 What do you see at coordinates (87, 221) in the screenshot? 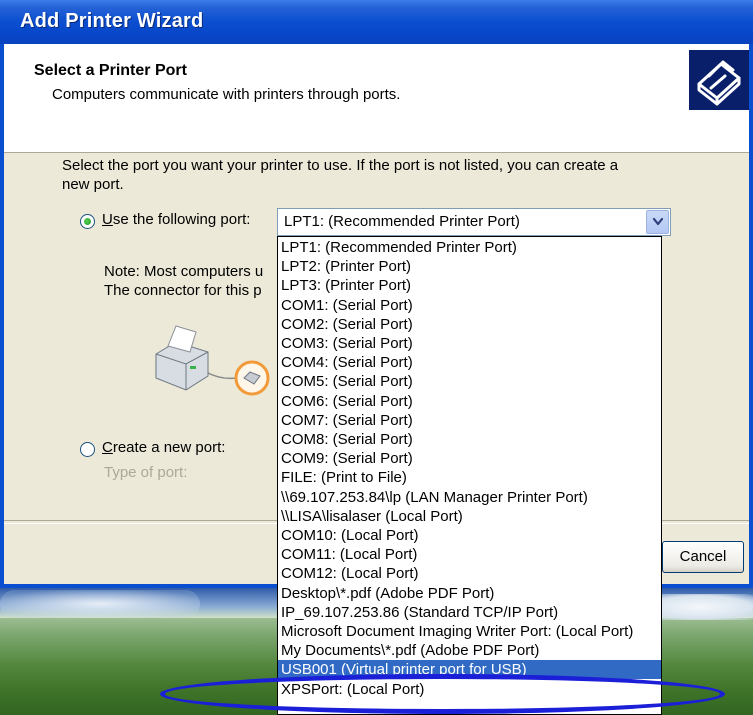
I see `use-following-port-radio` at bounding box center [87, 221].